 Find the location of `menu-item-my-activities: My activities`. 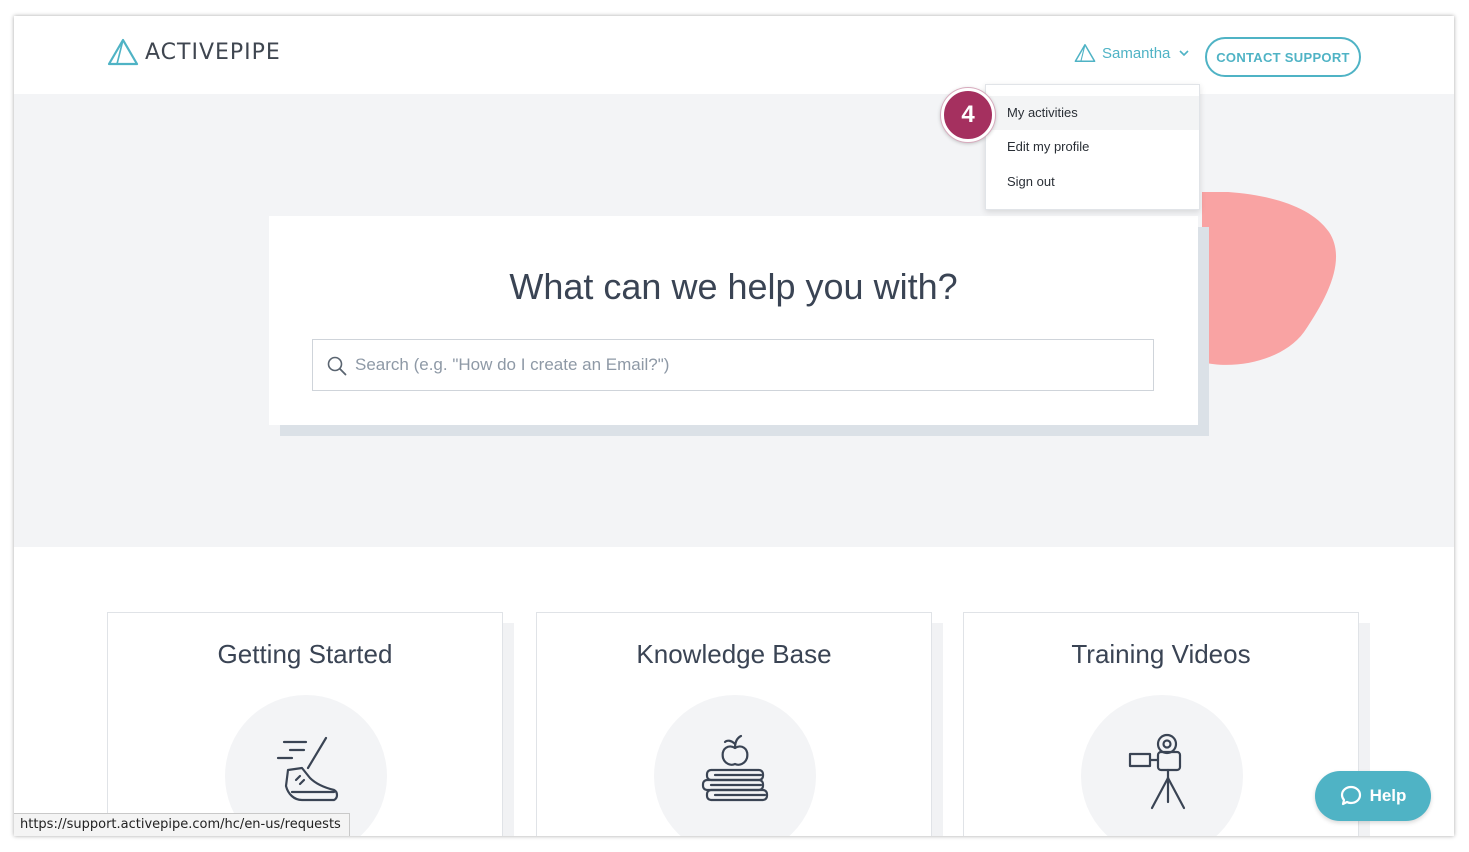

menu-item-my-activities: My activities is located at coordinates (1092, 113).